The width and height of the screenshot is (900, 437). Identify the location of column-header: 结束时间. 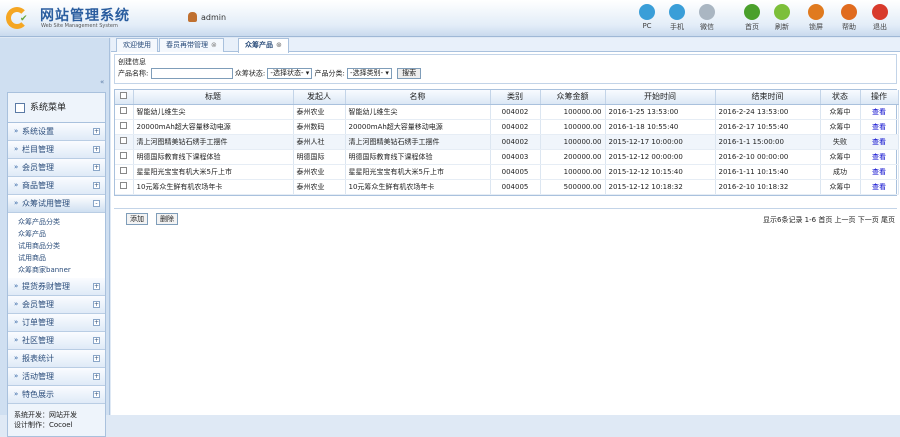
(768, 97).